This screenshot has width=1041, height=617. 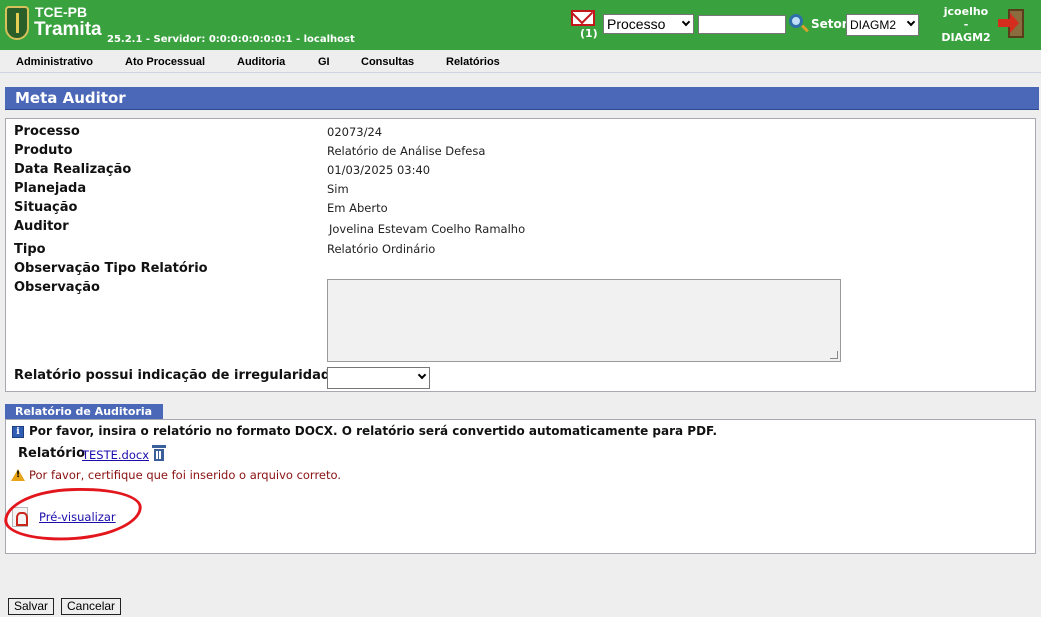 I want to click on page-title: Meta Auditor, so click(x=522, y=98).